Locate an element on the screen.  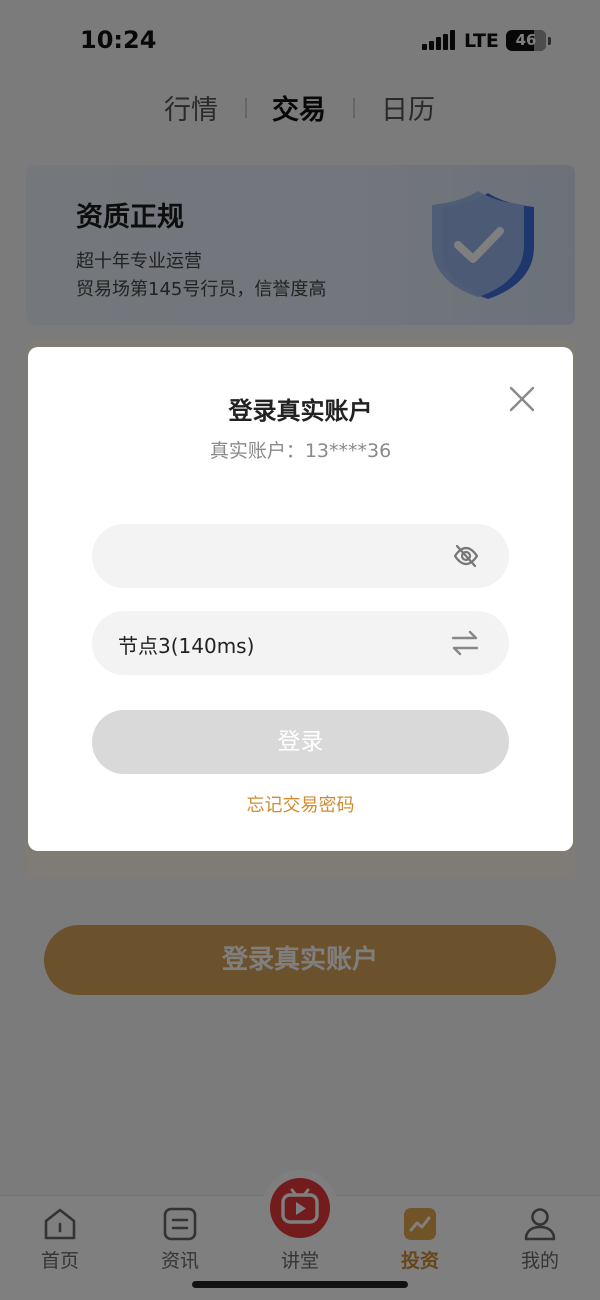
password-field is located at coordinates (300, 556).